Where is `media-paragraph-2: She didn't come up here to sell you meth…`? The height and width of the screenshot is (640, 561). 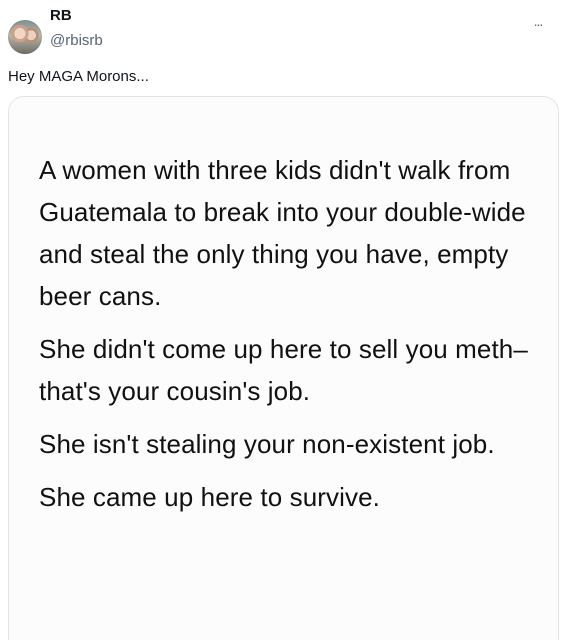 media-paragraph-2: She didn't come up here to sell you meth… is located at coordinates (283, 370).